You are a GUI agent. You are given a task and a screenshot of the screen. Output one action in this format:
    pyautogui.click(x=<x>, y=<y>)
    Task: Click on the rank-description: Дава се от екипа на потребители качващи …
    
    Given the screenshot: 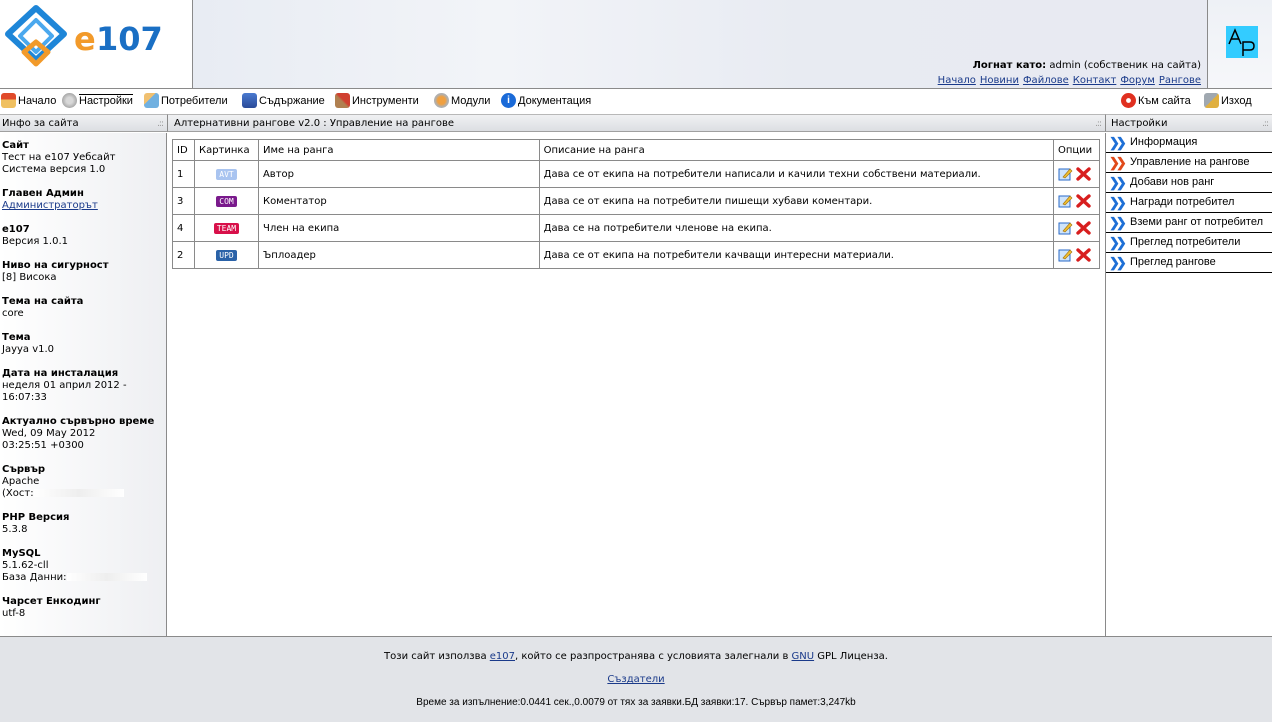 What is the action you would take?
    pyautogui.click(x=796, y=255)
    